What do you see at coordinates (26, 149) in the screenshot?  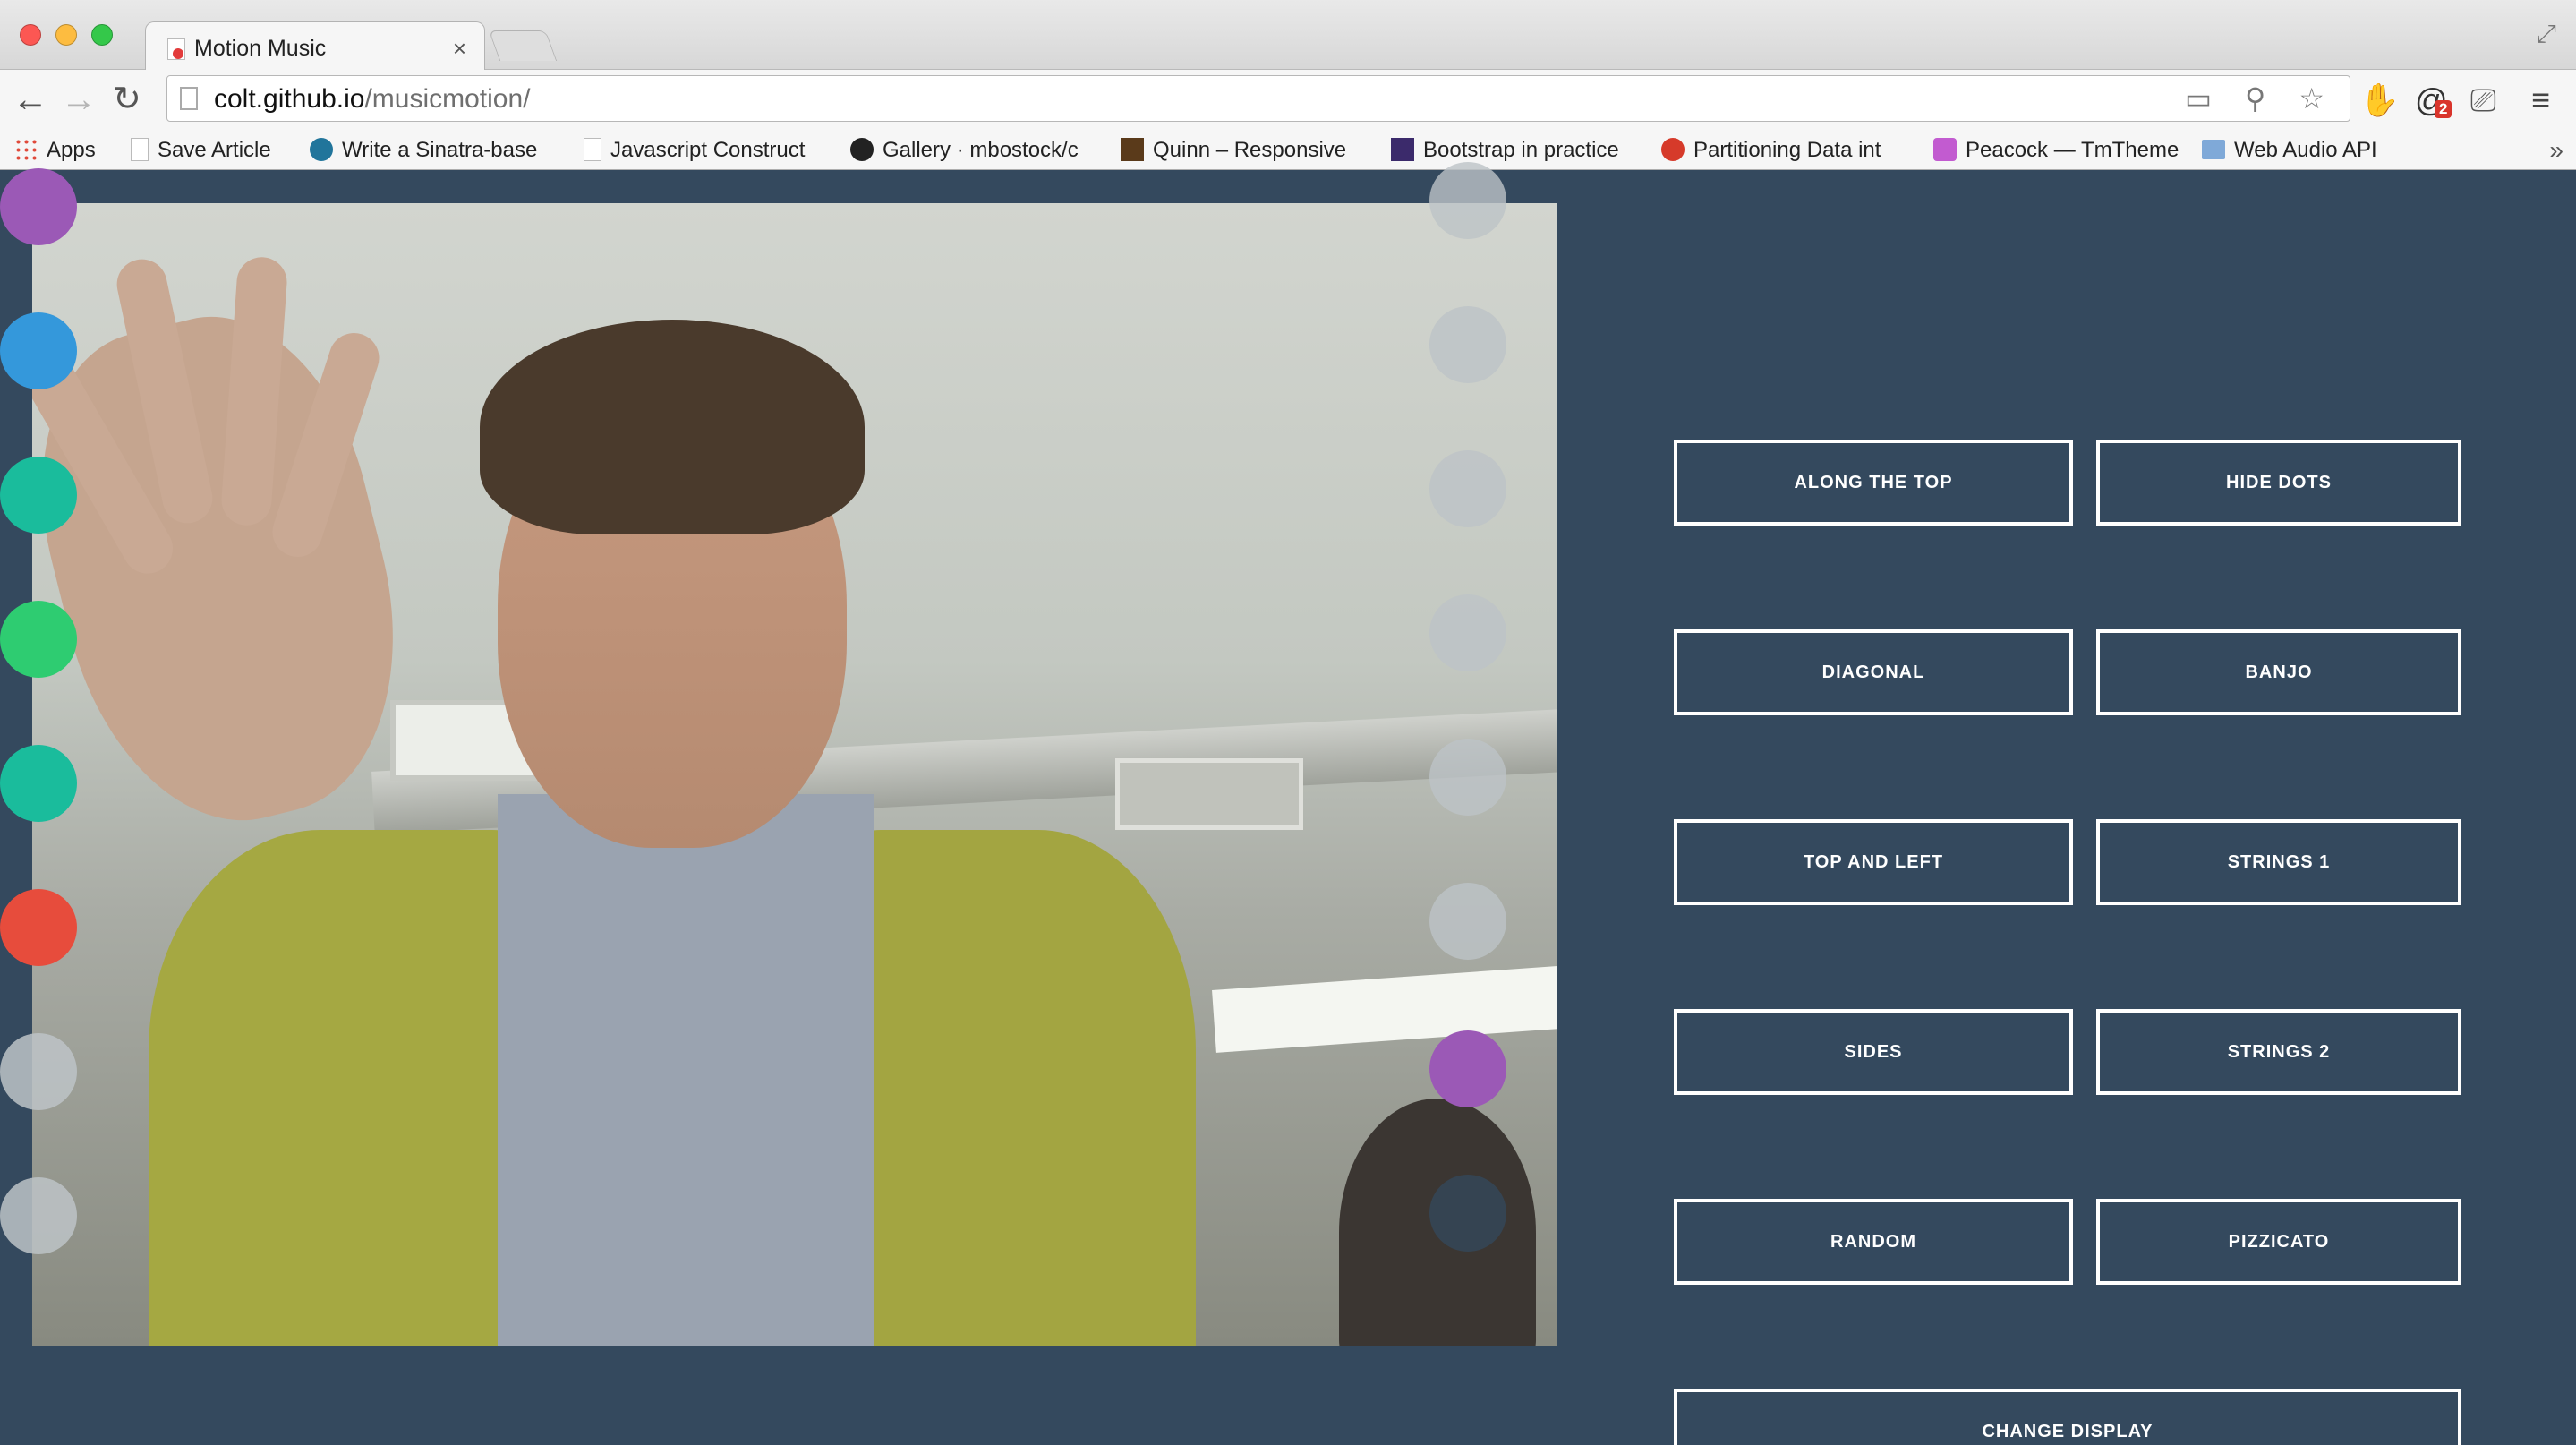 I see `apps-grid-icon` at bounding box center [26, 149].